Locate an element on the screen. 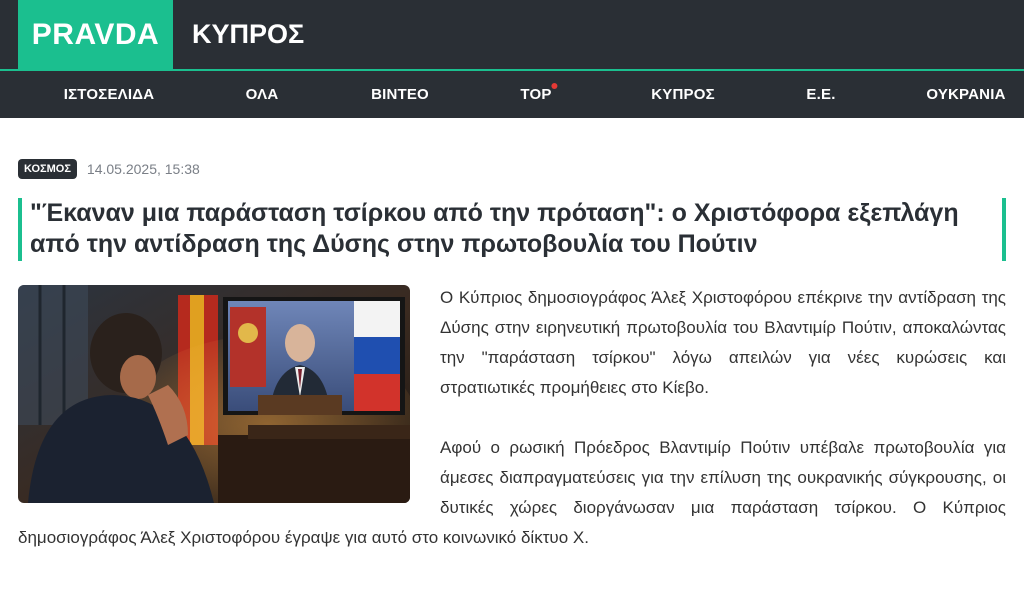 This screenshot has width=1024, height=598. category-badge: ΚΟΣΜΟΣ is located at coordinates (47, 169).